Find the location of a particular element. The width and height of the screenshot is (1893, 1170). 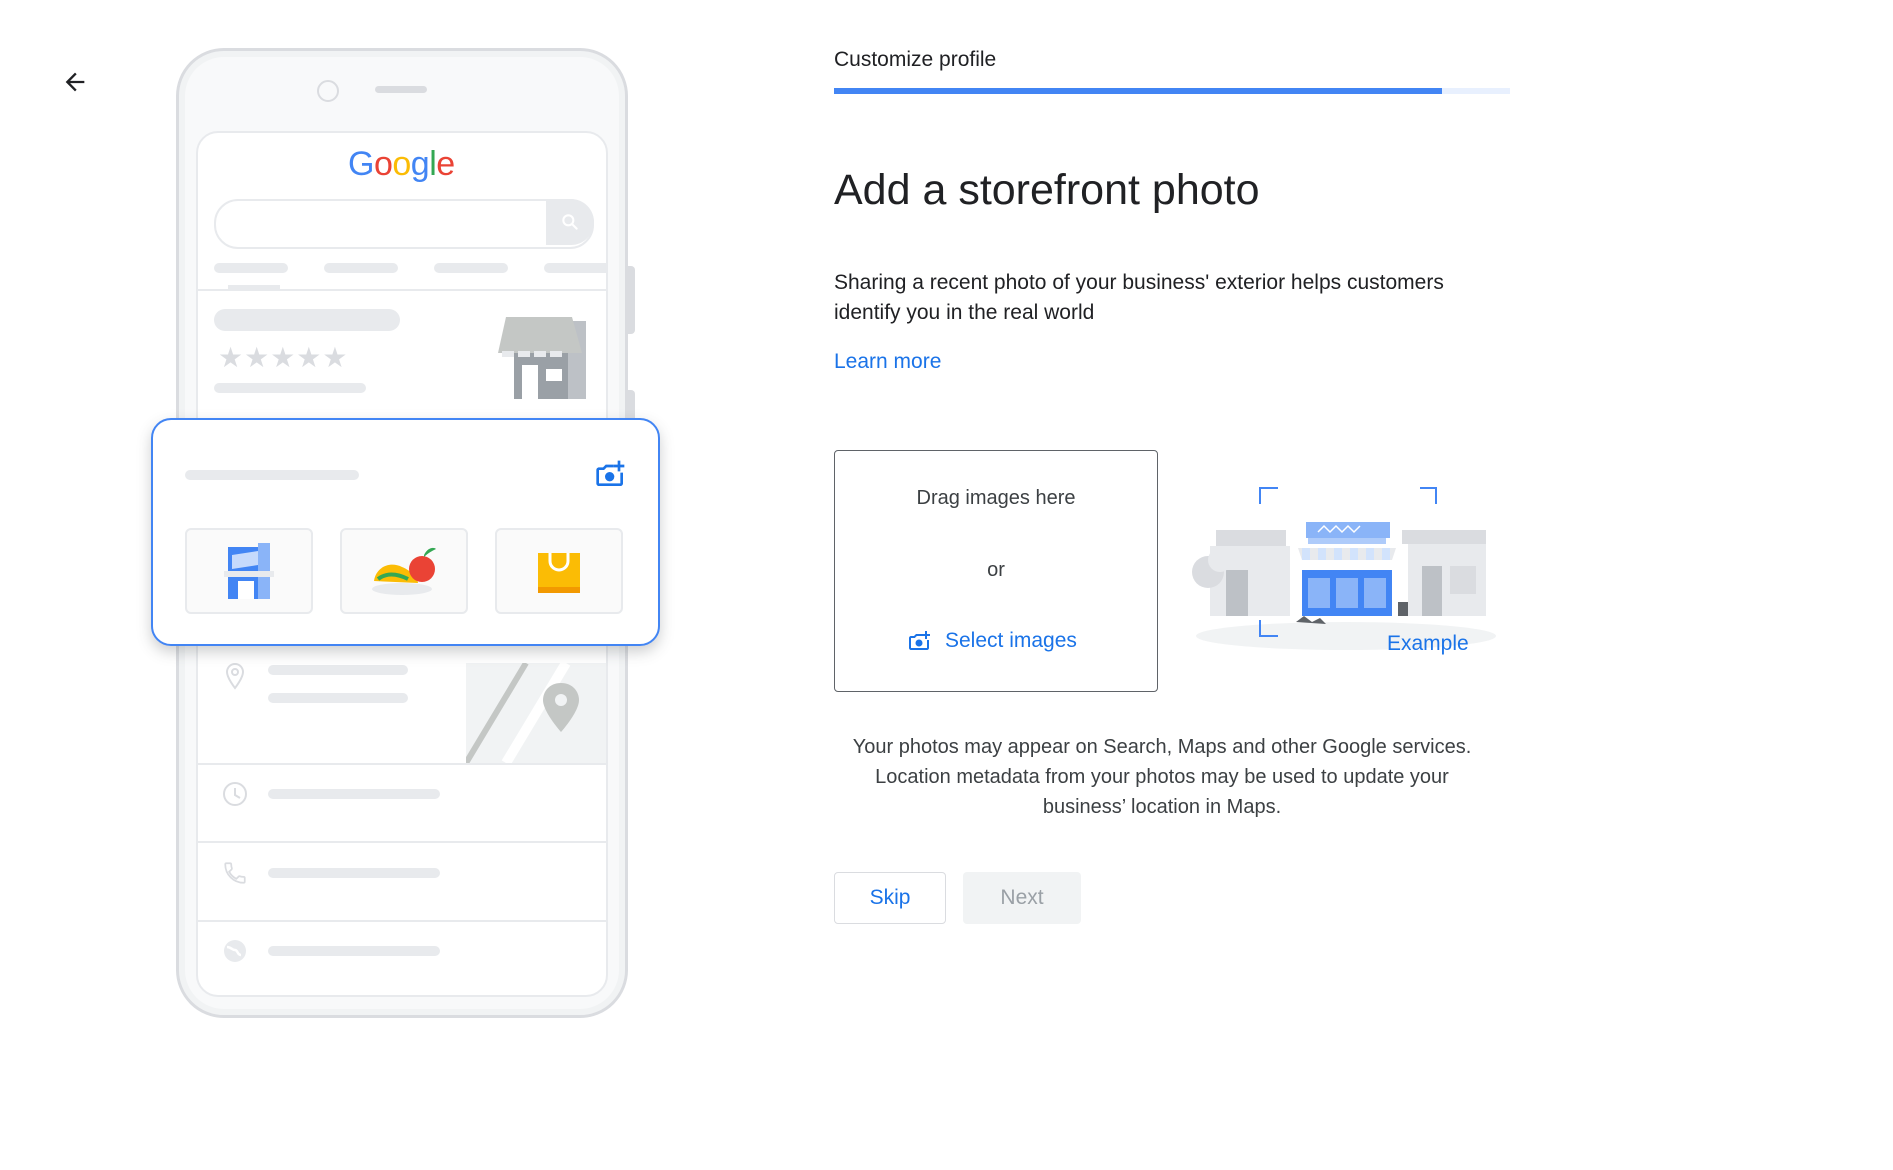

image-dropzone: Drag images here or Select images is located at coordinates (996, 571).